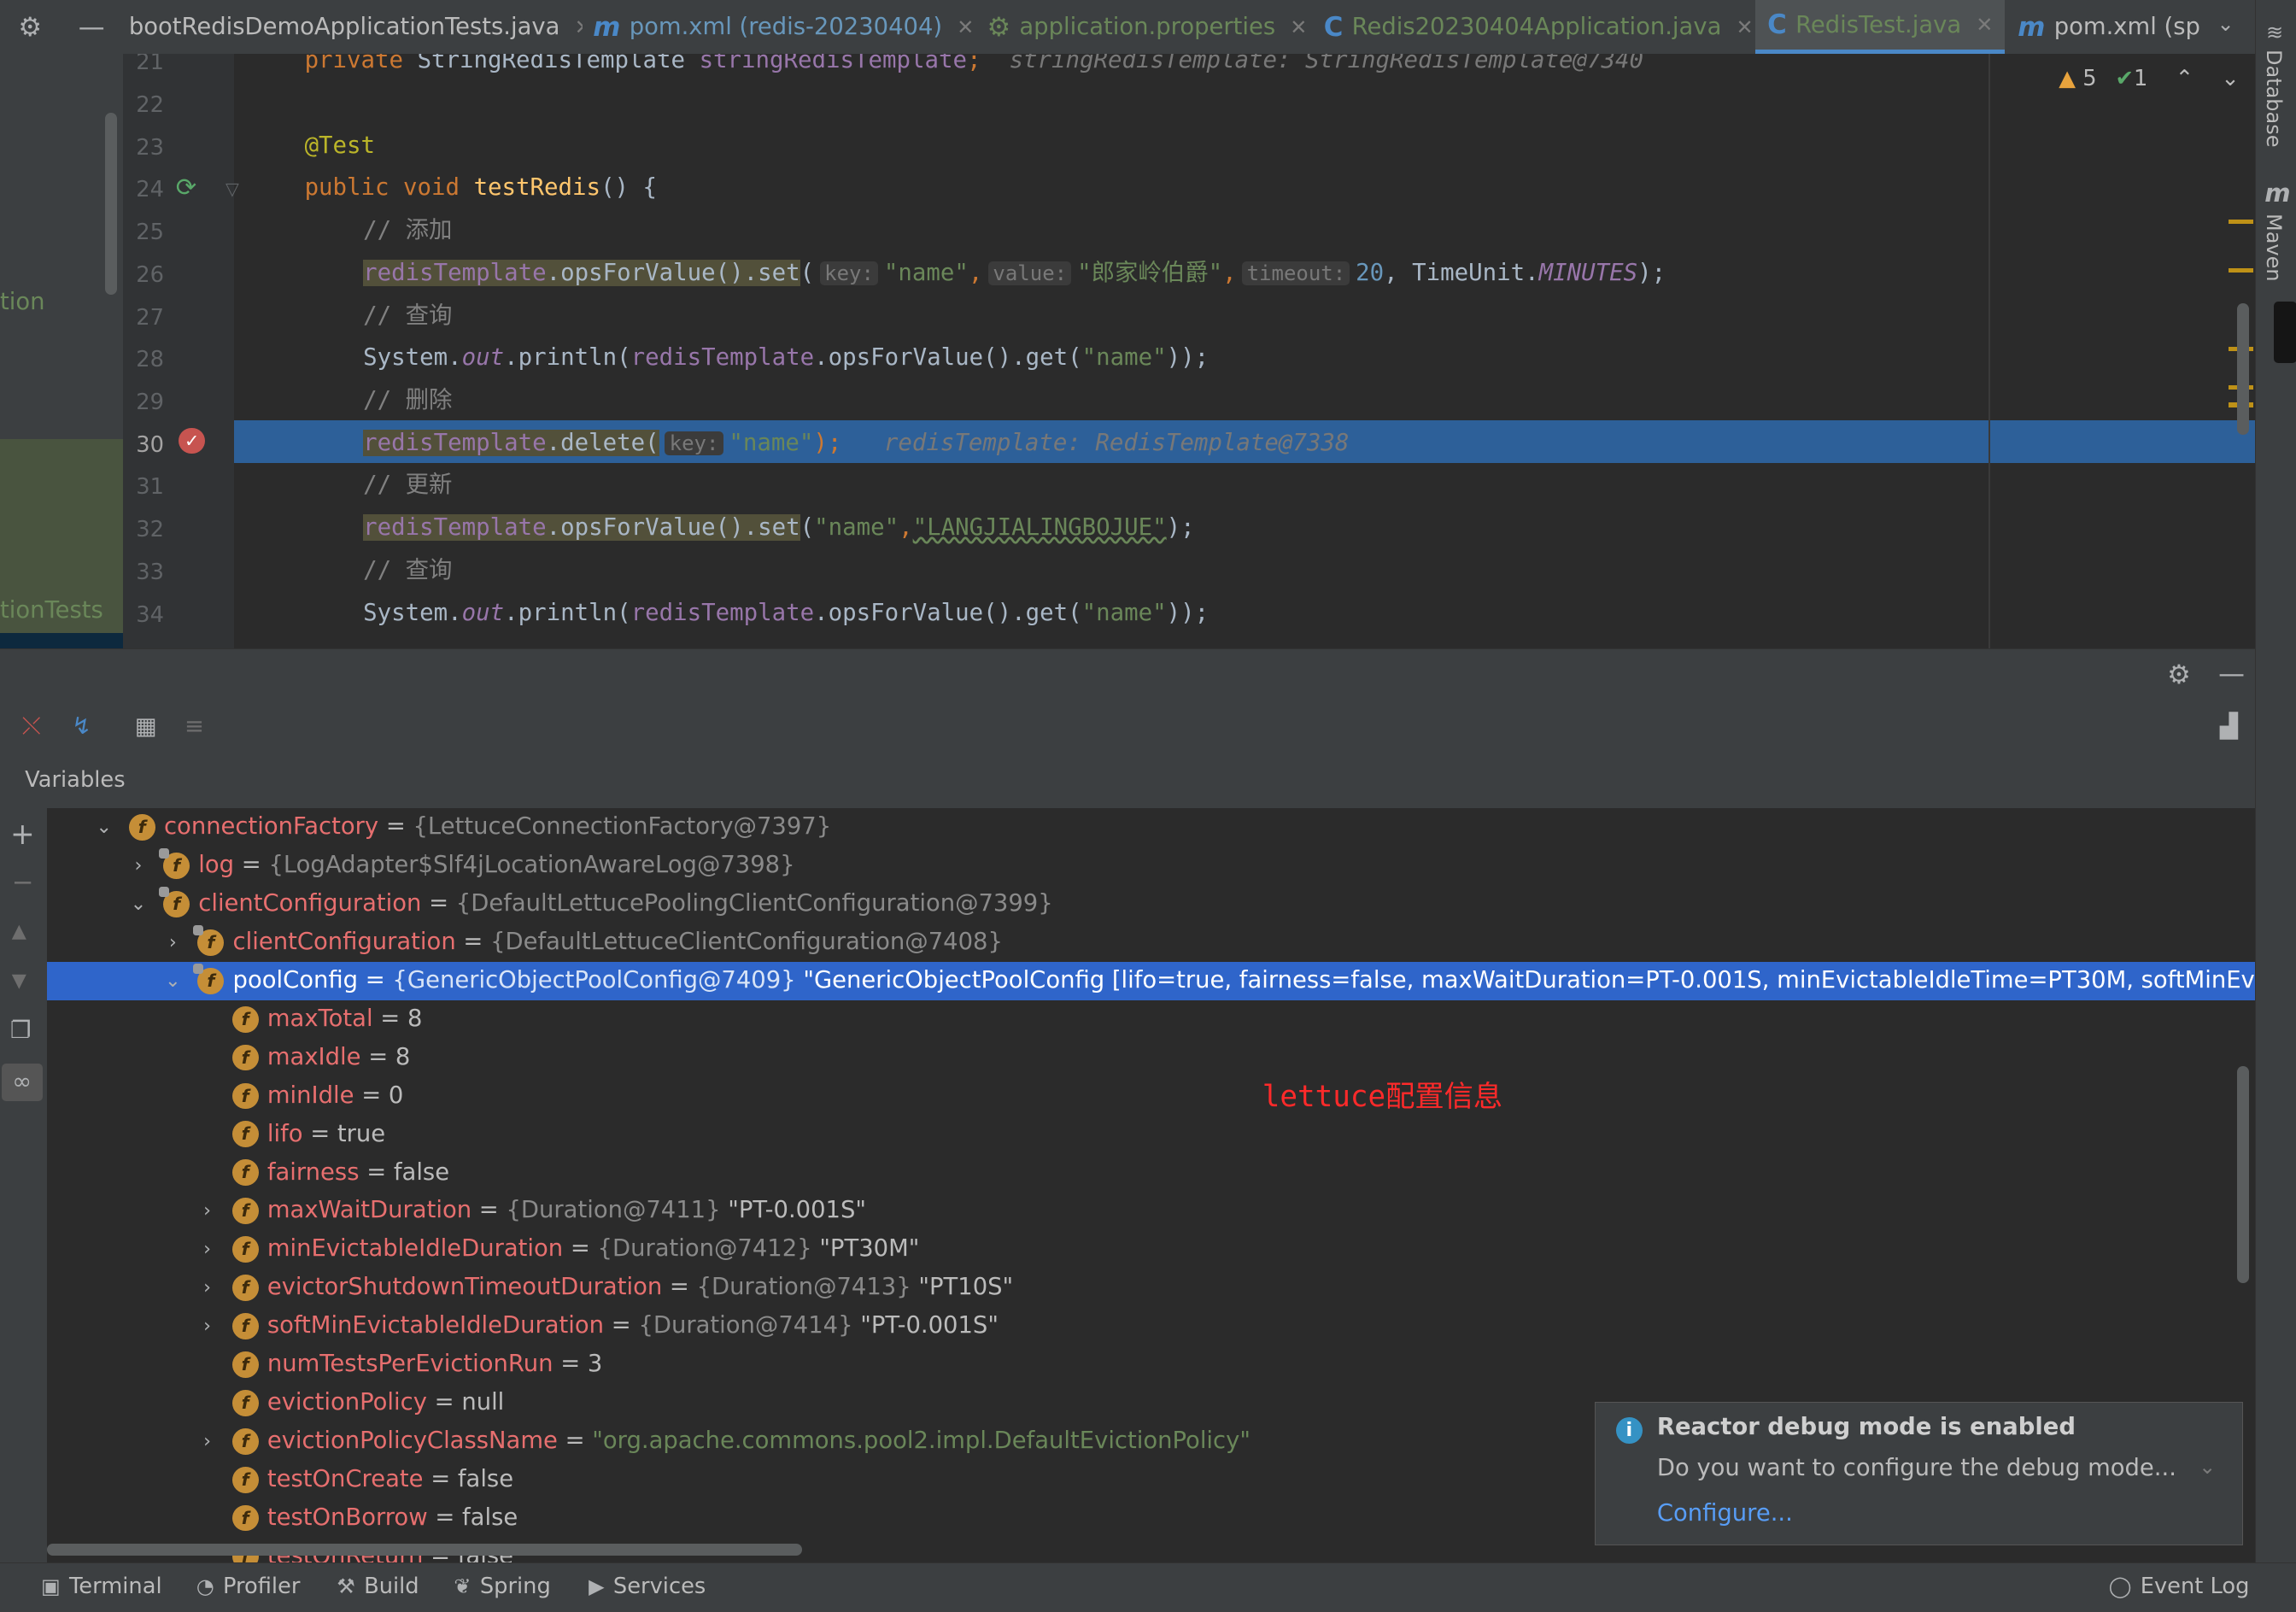 Image resolution: width=2296 pixels, height=1612 pixels. What do you see at coordinates (408, 315) in the screenshot?
I see `code-line-27: // 查询` at bounding box center [408, 315].